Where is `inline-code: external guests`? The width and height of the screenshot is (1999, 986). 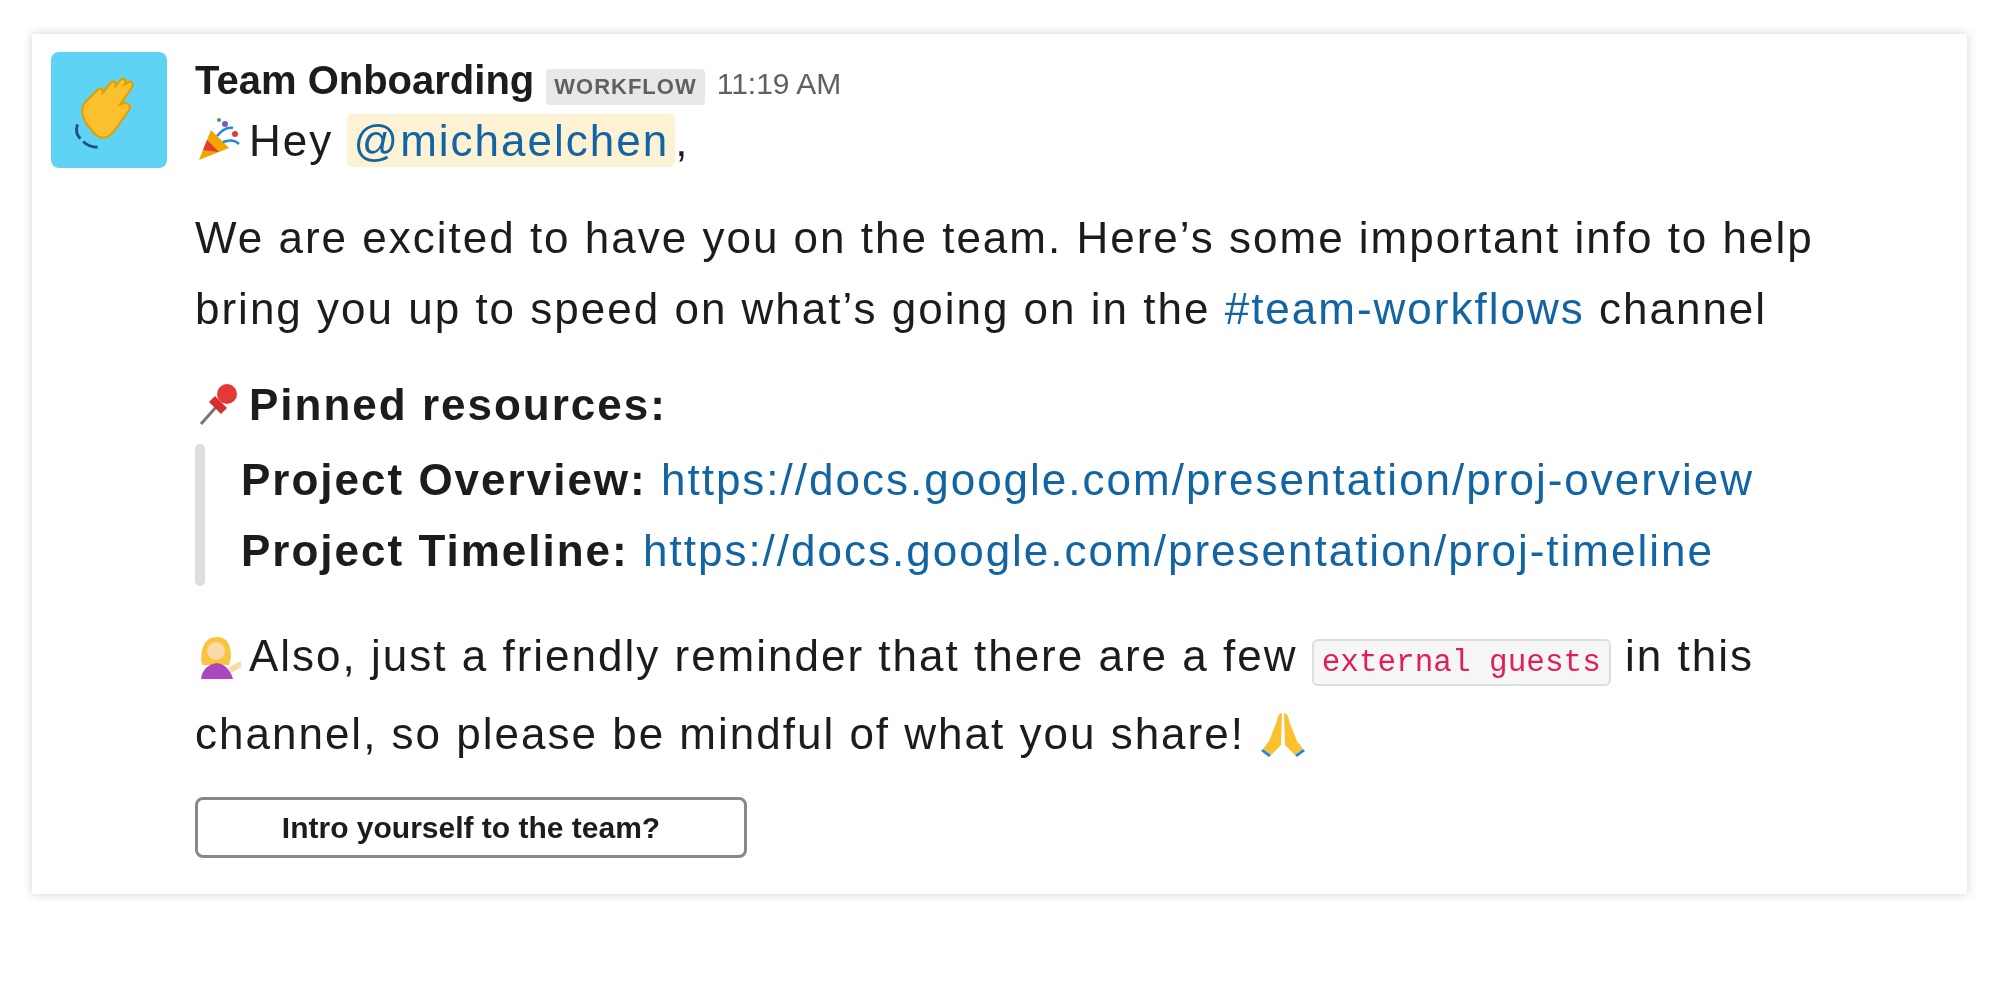 inline-code: external guests is located at coordinates (1461, 662).